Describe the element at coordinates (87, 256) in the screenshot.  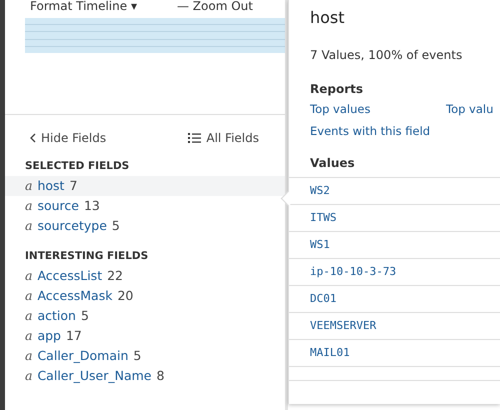
I see `section-heading: INTERESTING FIELDS` at that location.